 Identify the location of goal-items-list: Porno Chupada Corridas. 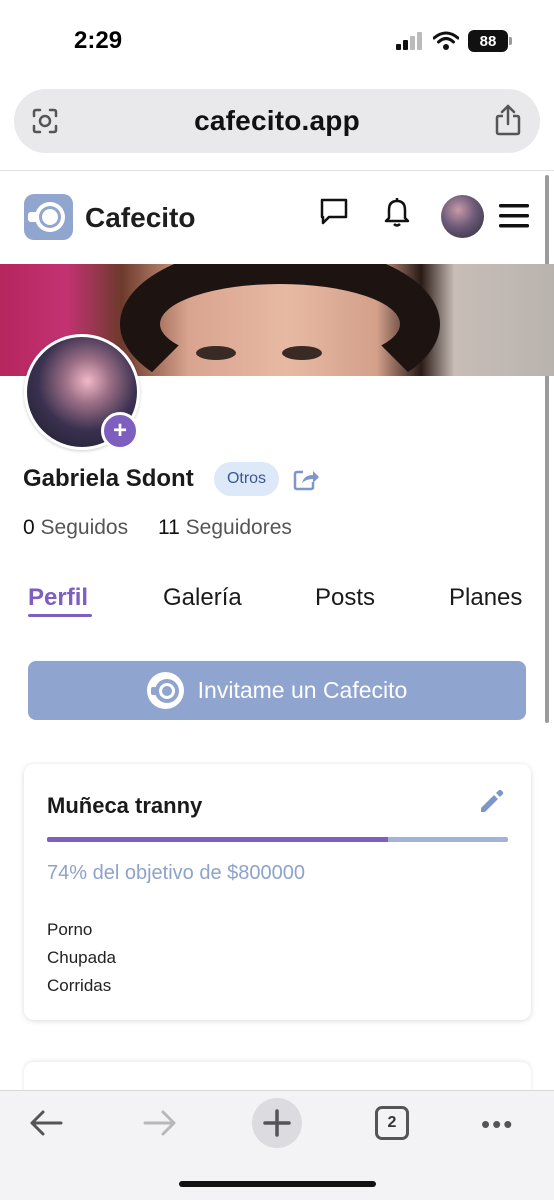
(81, 958).